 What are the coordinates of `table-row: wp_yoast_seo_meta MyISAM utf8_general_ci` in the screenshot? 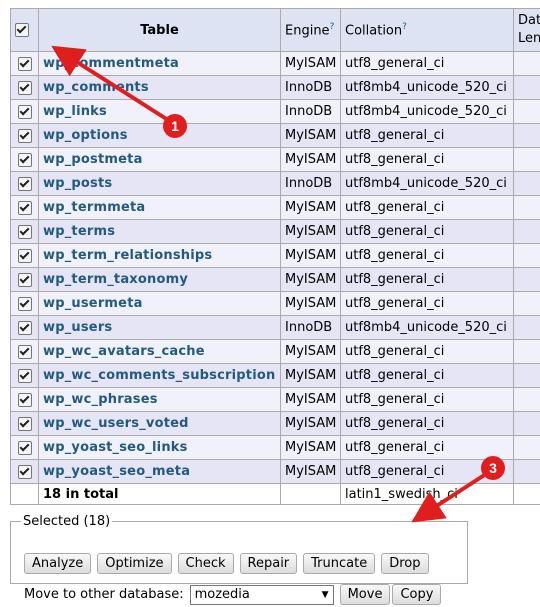 It's located at (275, 471).